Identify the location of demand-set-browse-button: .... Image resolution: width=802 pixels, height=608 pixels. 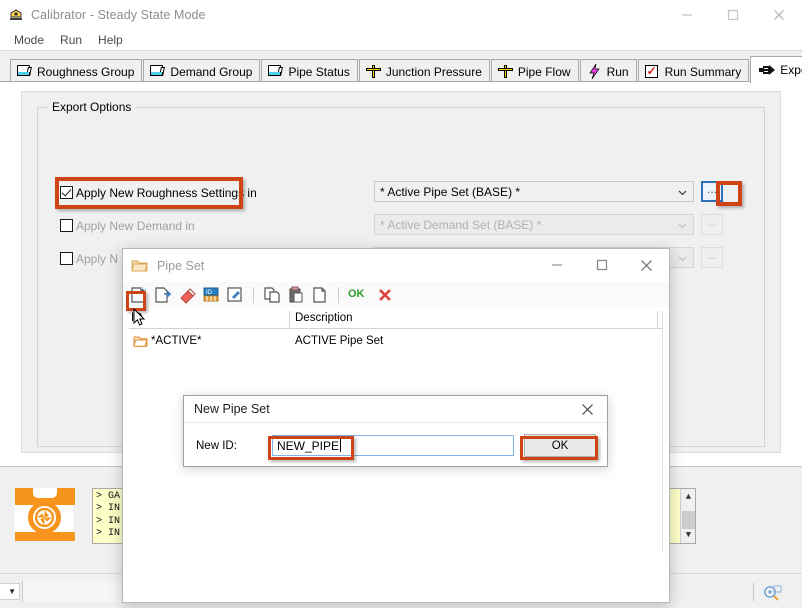
(712, 224).